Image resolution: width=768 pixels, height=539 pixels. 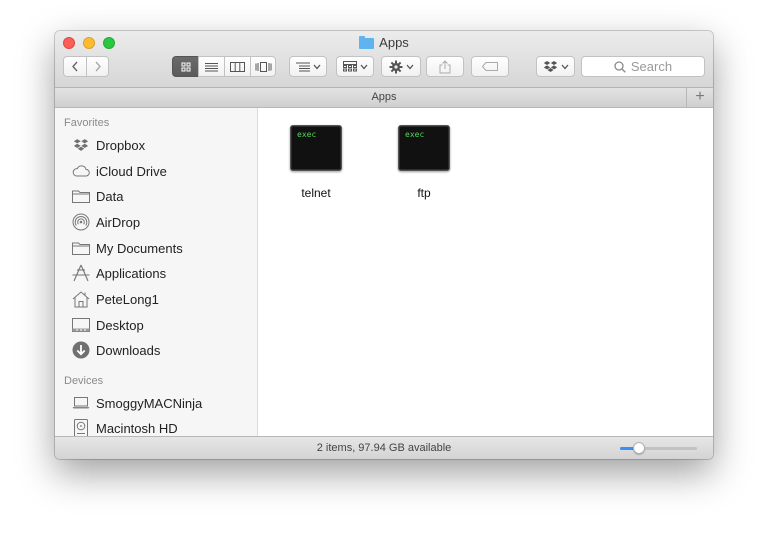 I want to click on tab-apps: Apps, so click(x=383, y=97).